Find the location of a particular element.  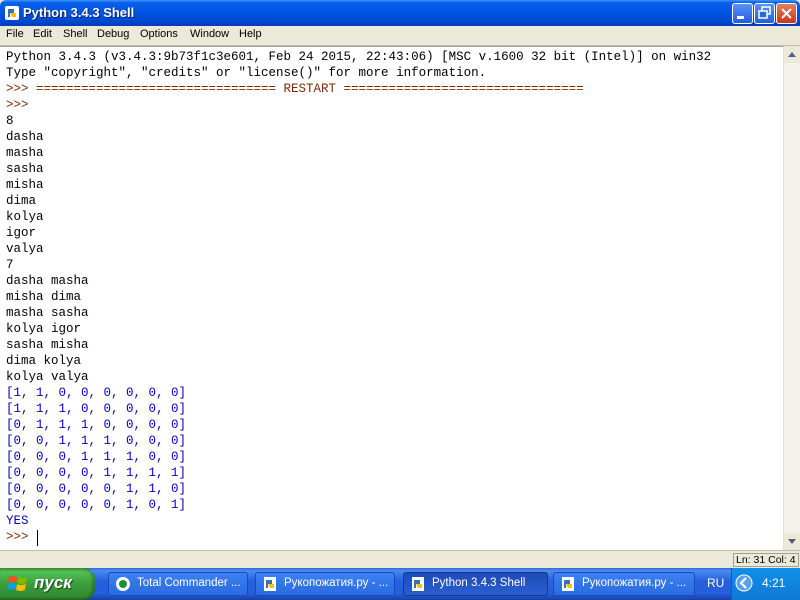

shell-line: dasha masha is located at coordinates (47, 281).